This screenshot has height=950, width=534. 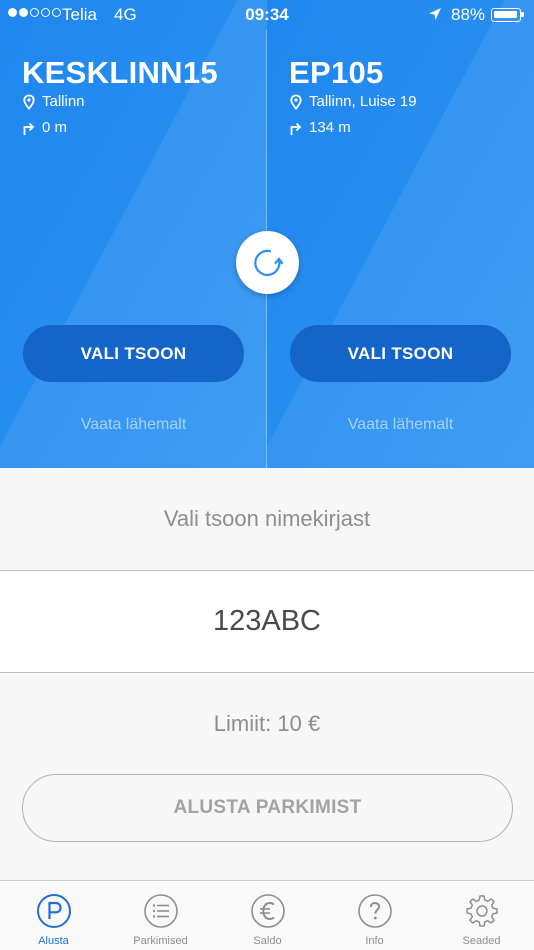 I want to click on tab-label: Seaded, so click(x=481, y=941).